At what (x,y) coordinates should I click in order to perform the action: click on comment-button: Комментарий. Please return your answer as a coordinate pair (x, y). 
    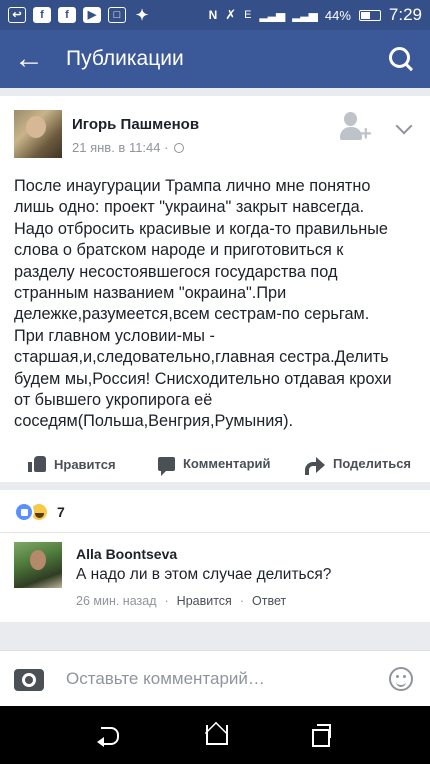
    Looking at the image, I should click on (214, 466).